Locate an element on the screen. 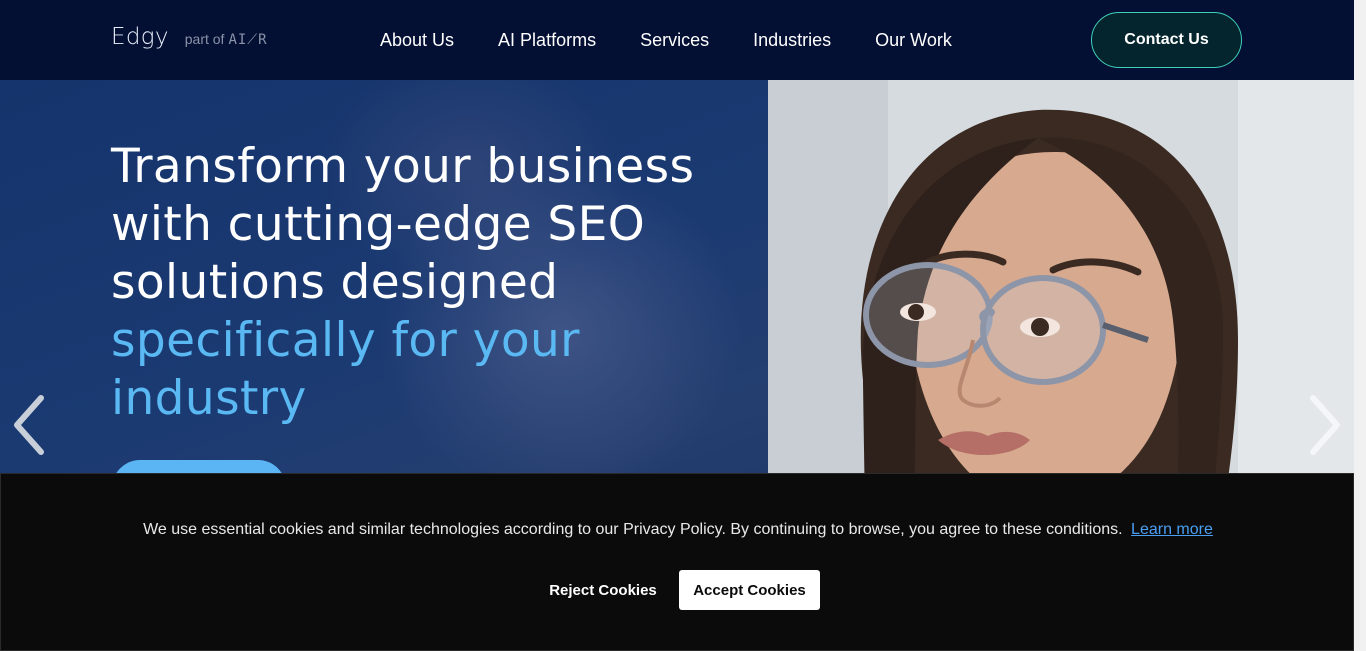 Image resolution: width=1366 pixels, height=651 pixels. logo-part-of-label: part of is located at coordinates (204, 39).